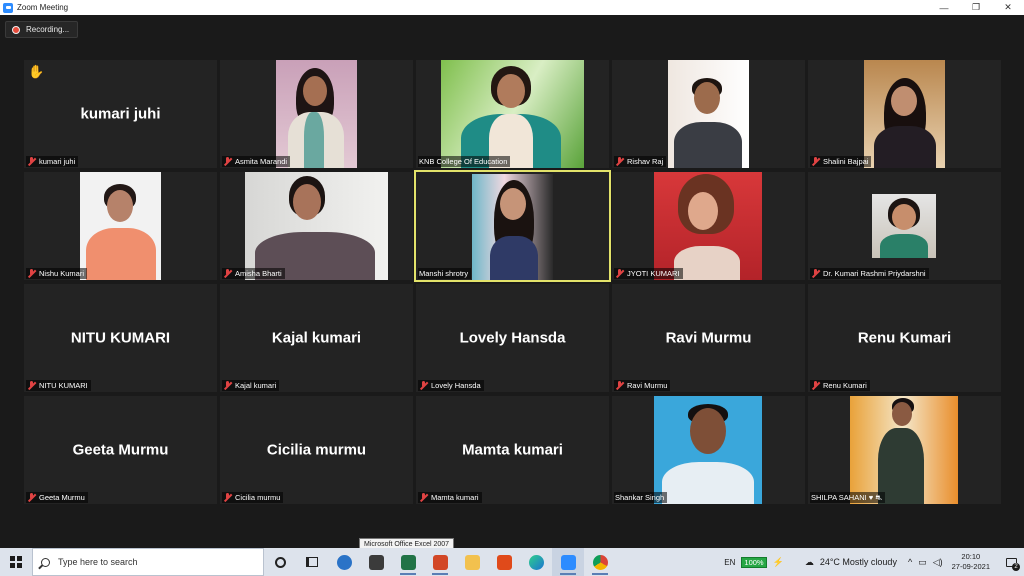 This screenshot has height=576, width=1024. I want to click on chrome-icon, so click(600, 562).